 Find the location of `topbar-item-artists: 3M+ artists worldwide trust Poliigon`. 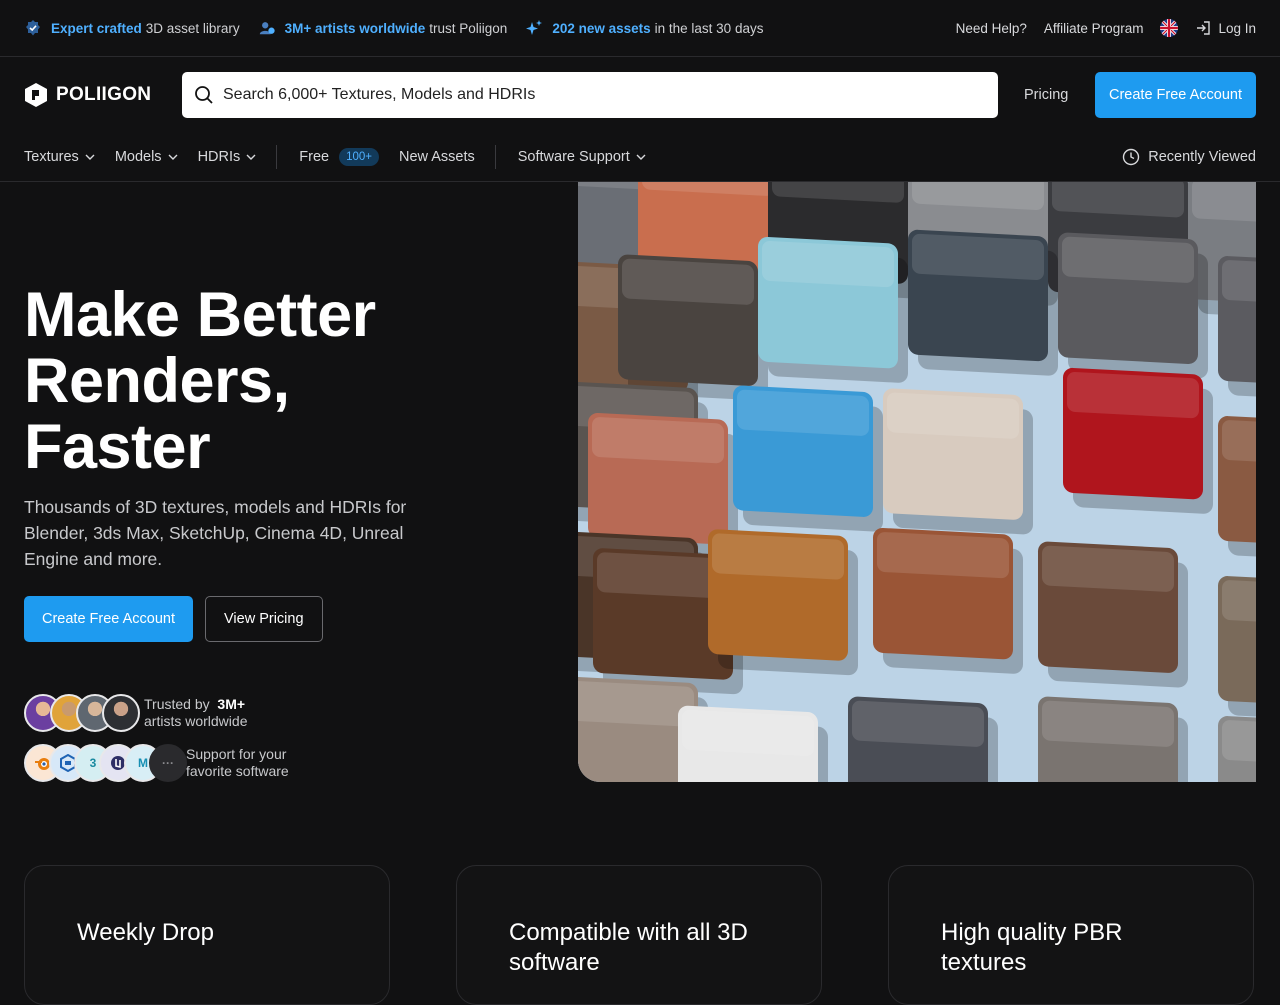

topbar-item-artists: 3M+ artists worldwide trust Poliigon is located at coordinates (383, 28).